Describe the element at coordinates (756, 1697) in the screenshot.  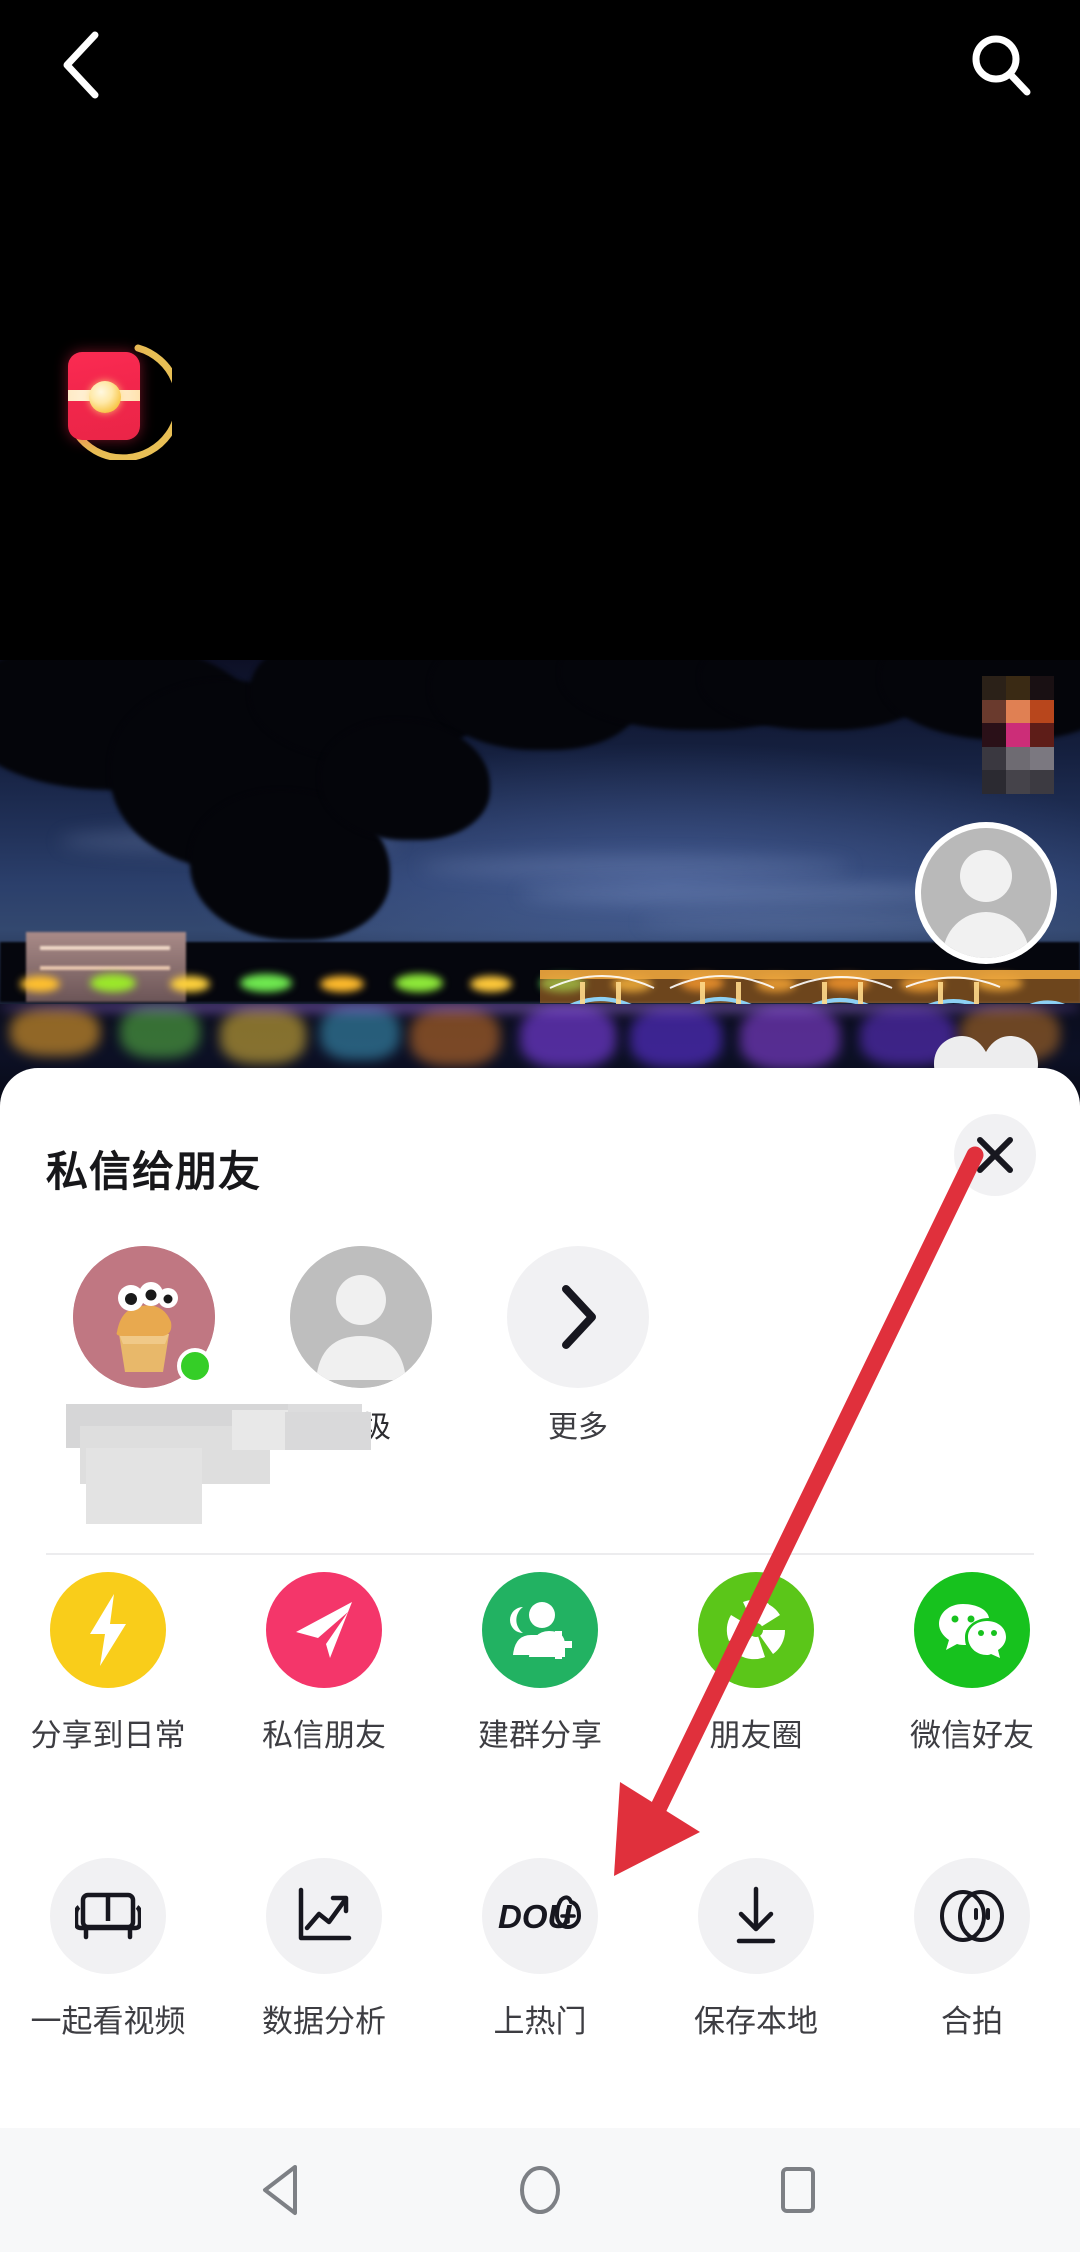
I see `action-wechat-moments: 朋友圈` at that location.